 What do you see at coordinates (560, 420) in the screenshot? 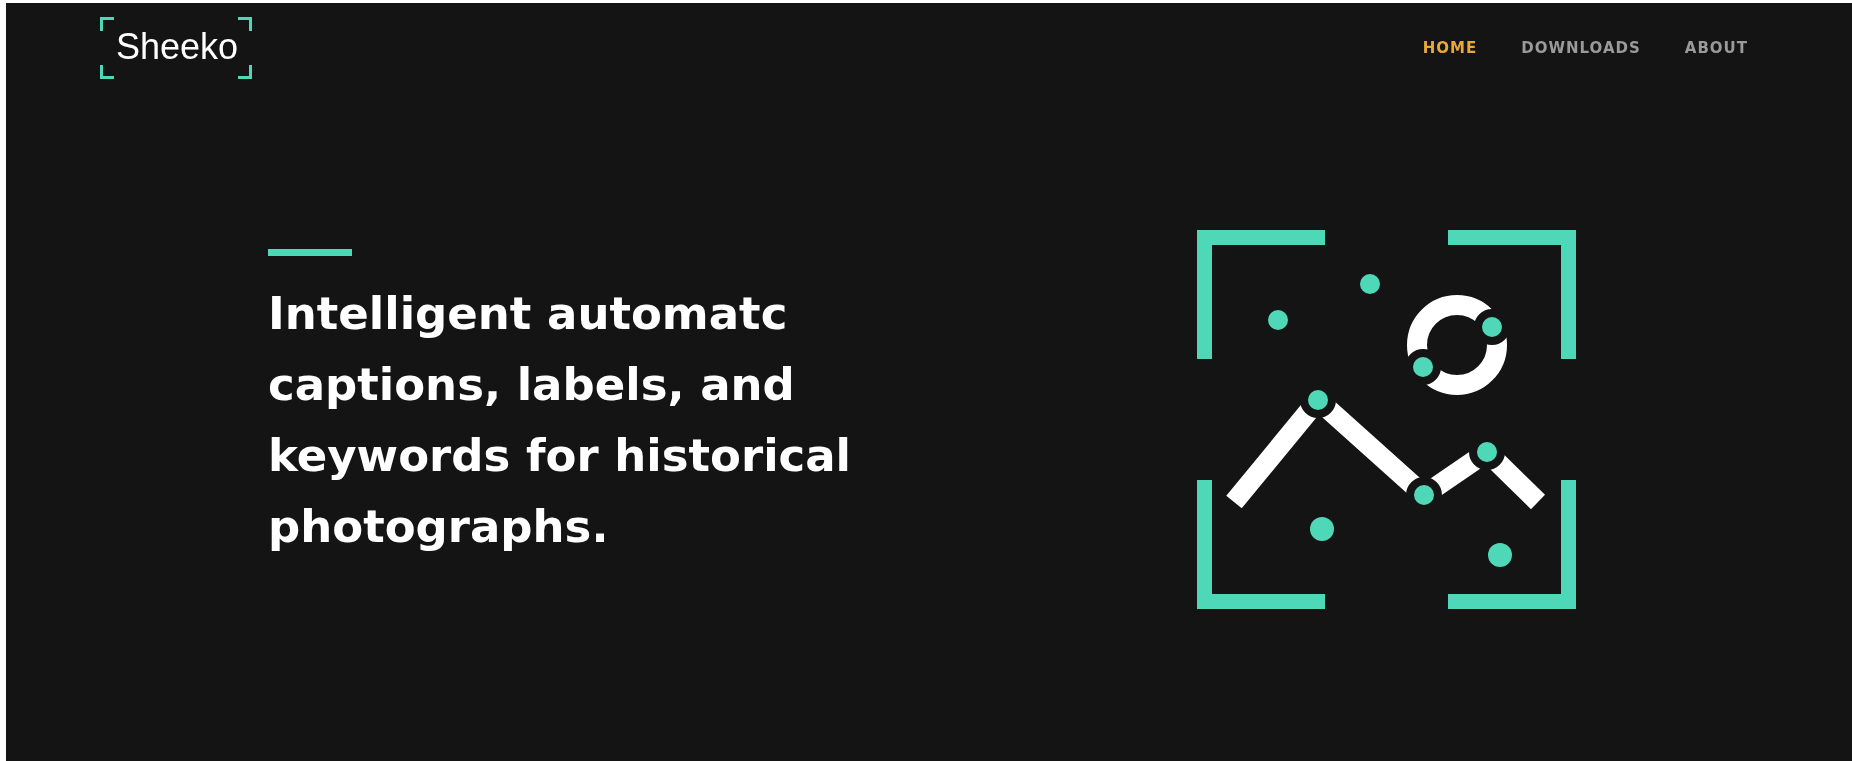
I see `hero-heading: Intelligent automatc captions, labels, and keywords for historical photographs.` at bounding box center [560, 420].